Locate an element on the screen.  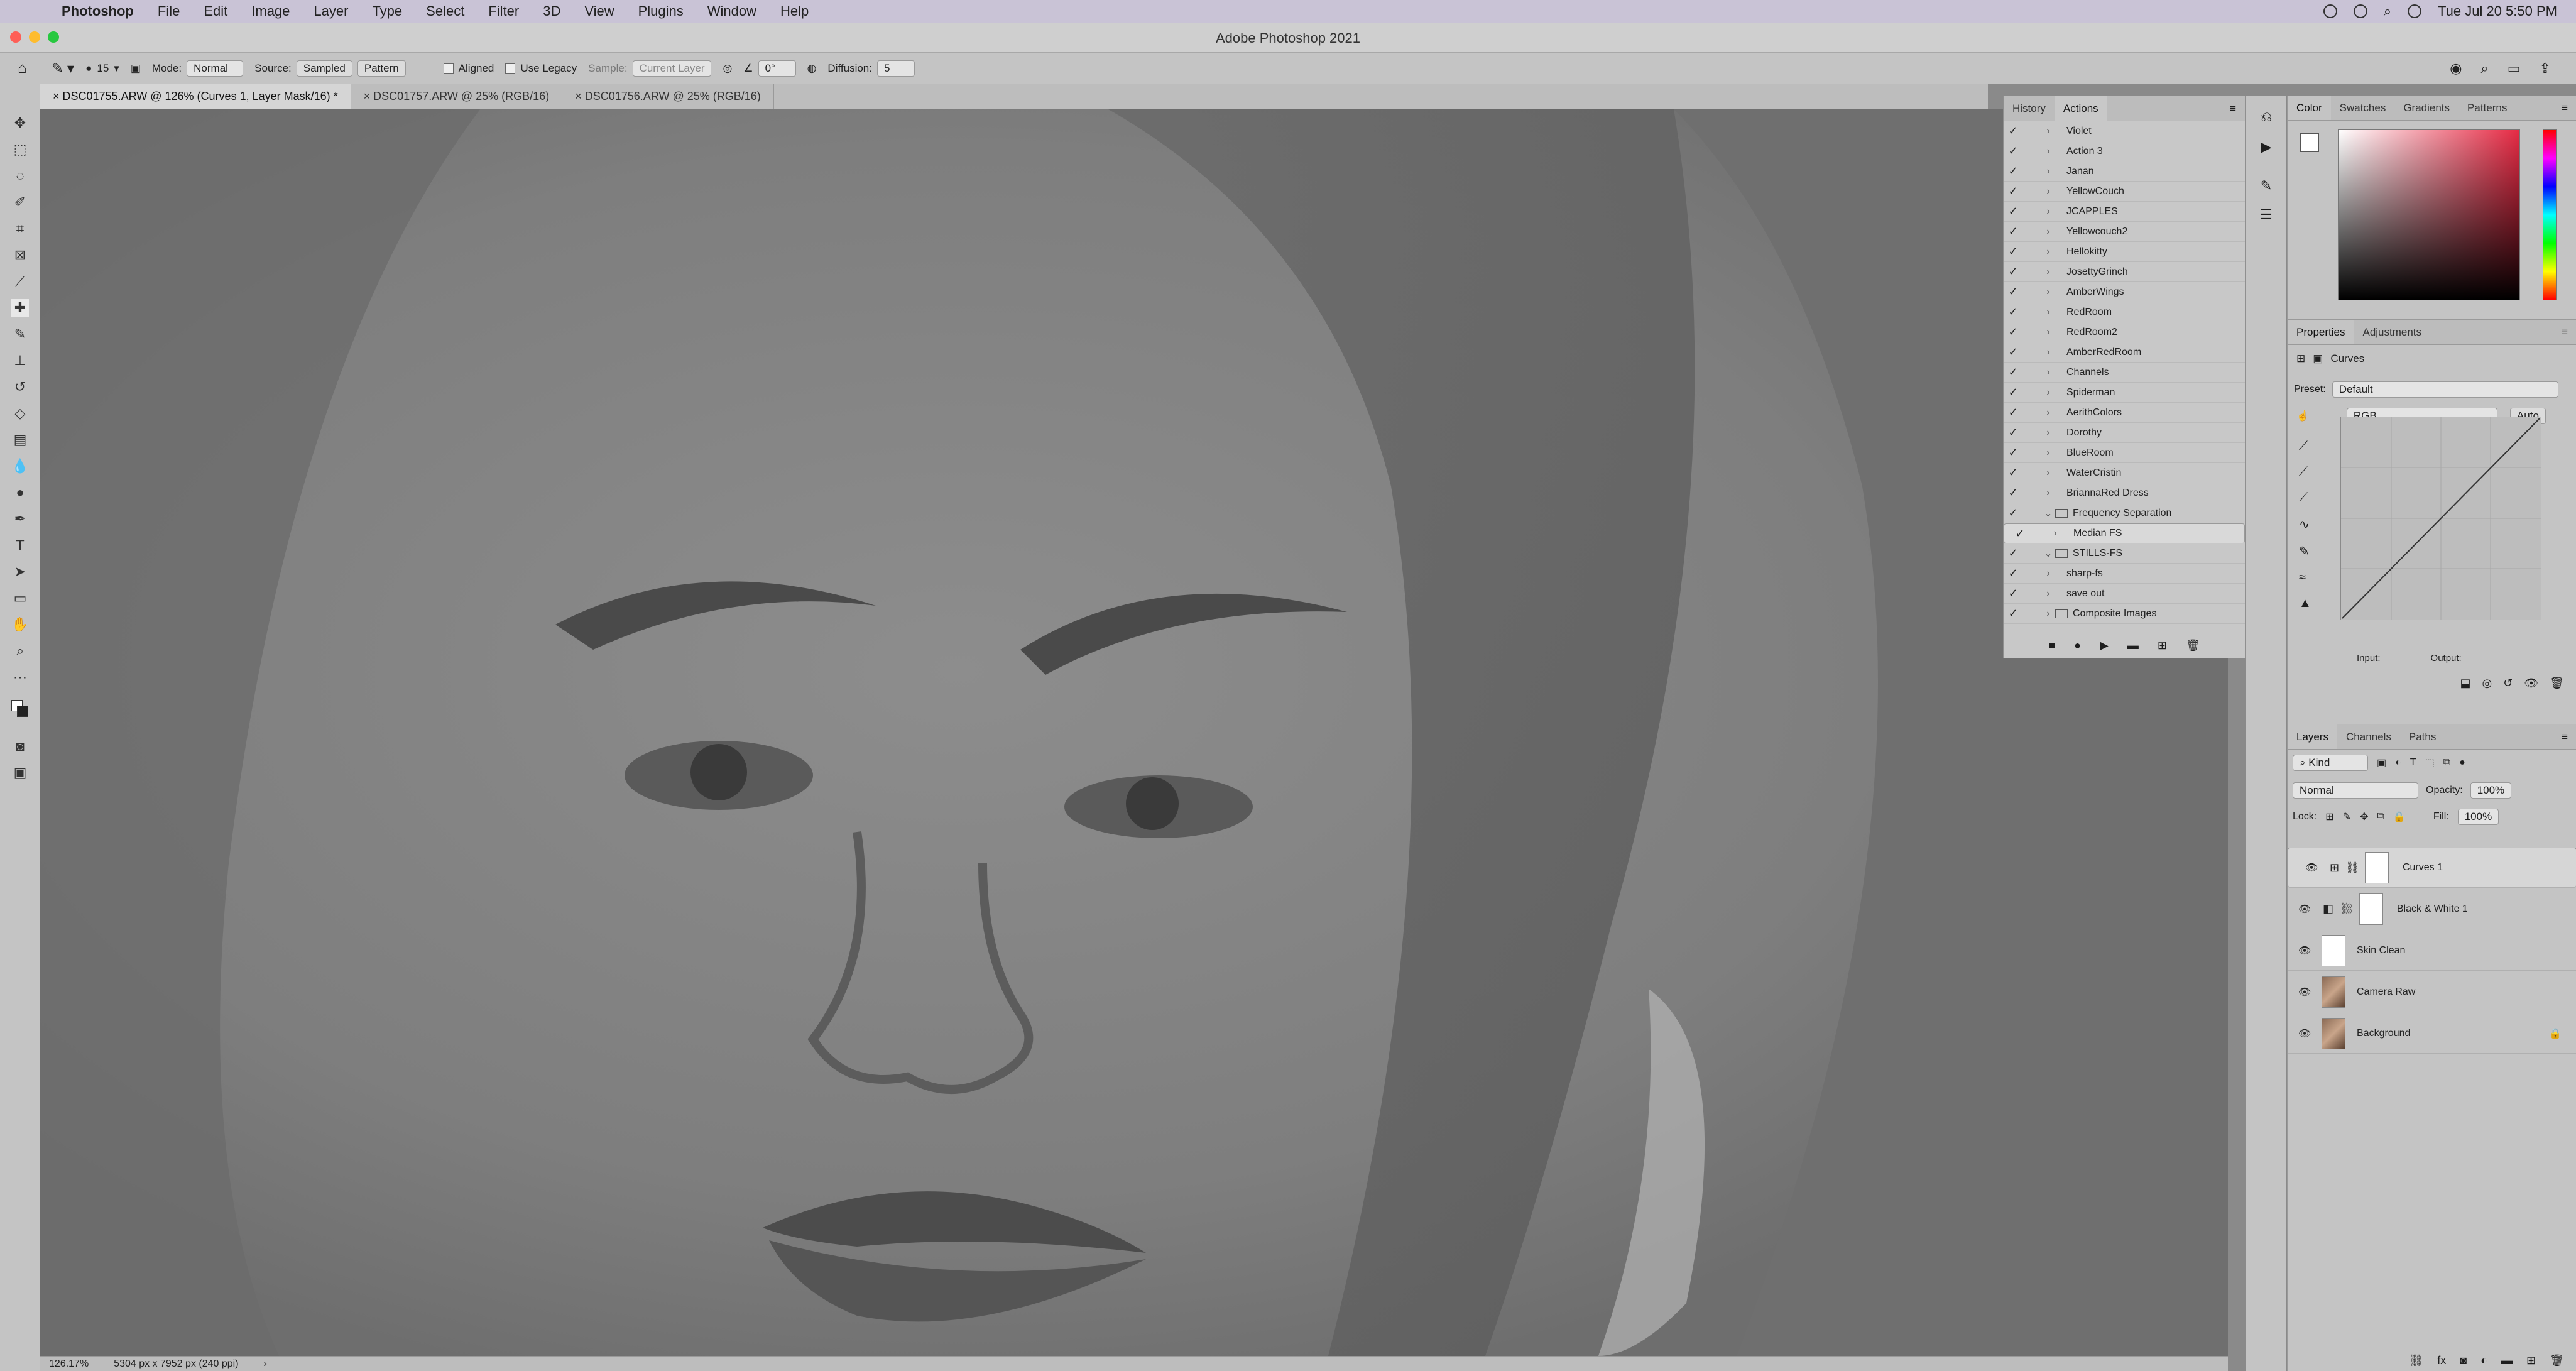
layer-mask-thumbnail is located at coordinates (2377, 867).